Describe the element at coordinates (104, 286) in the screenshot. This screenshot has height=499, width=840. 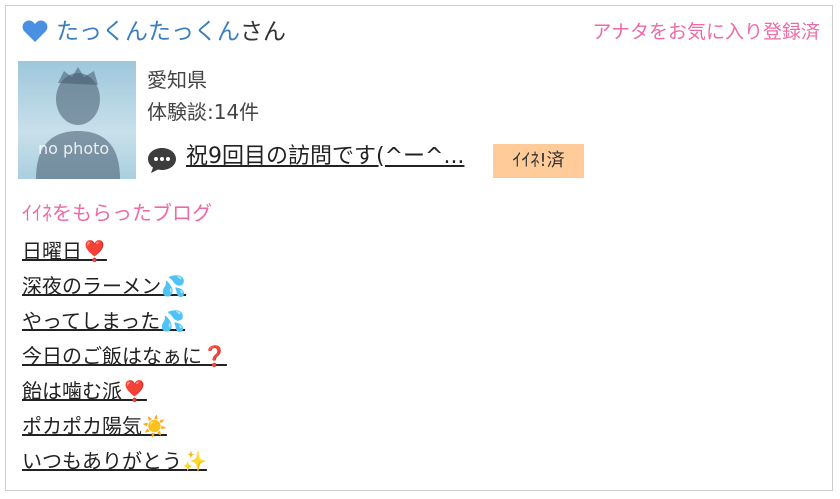
I see `blog-link: 深夜のラーメン💦` at that location.